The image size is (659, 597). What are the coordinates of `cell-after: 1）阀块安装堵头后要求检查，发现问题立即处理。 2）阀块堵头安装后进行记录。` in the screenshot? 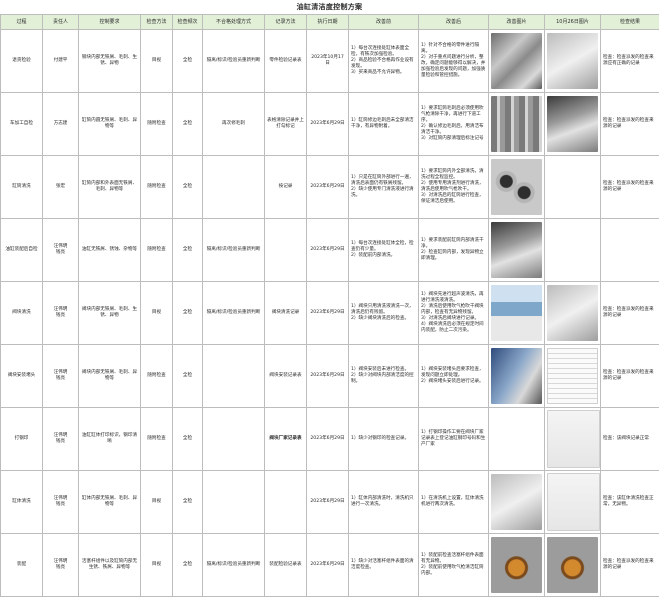 It's located at (454, 376).